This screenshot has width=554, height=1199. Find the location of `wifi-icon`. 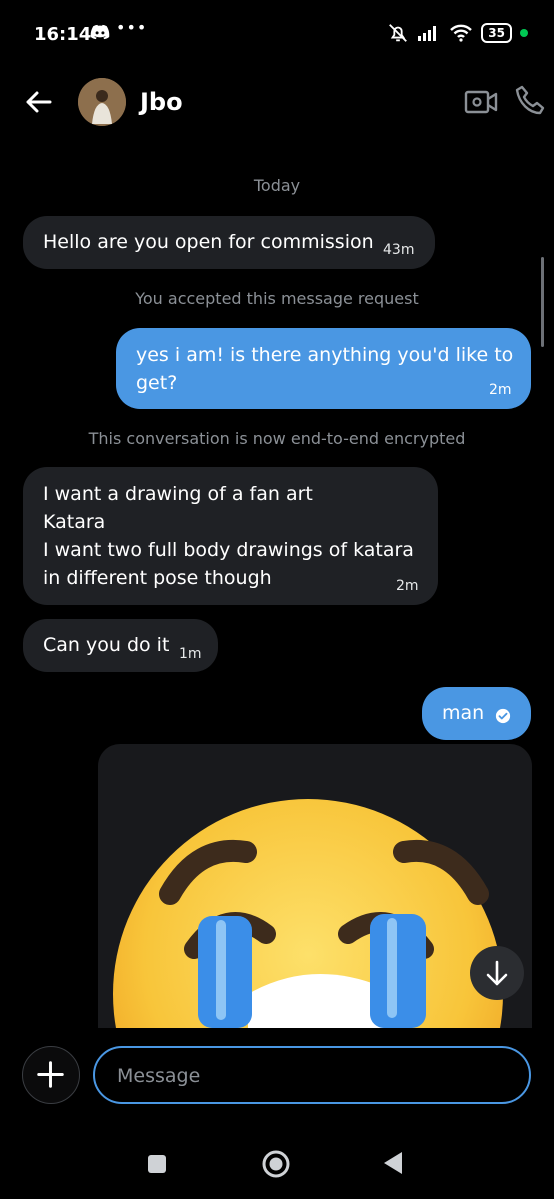

wifi-icon is located at coordinates (461, 33).